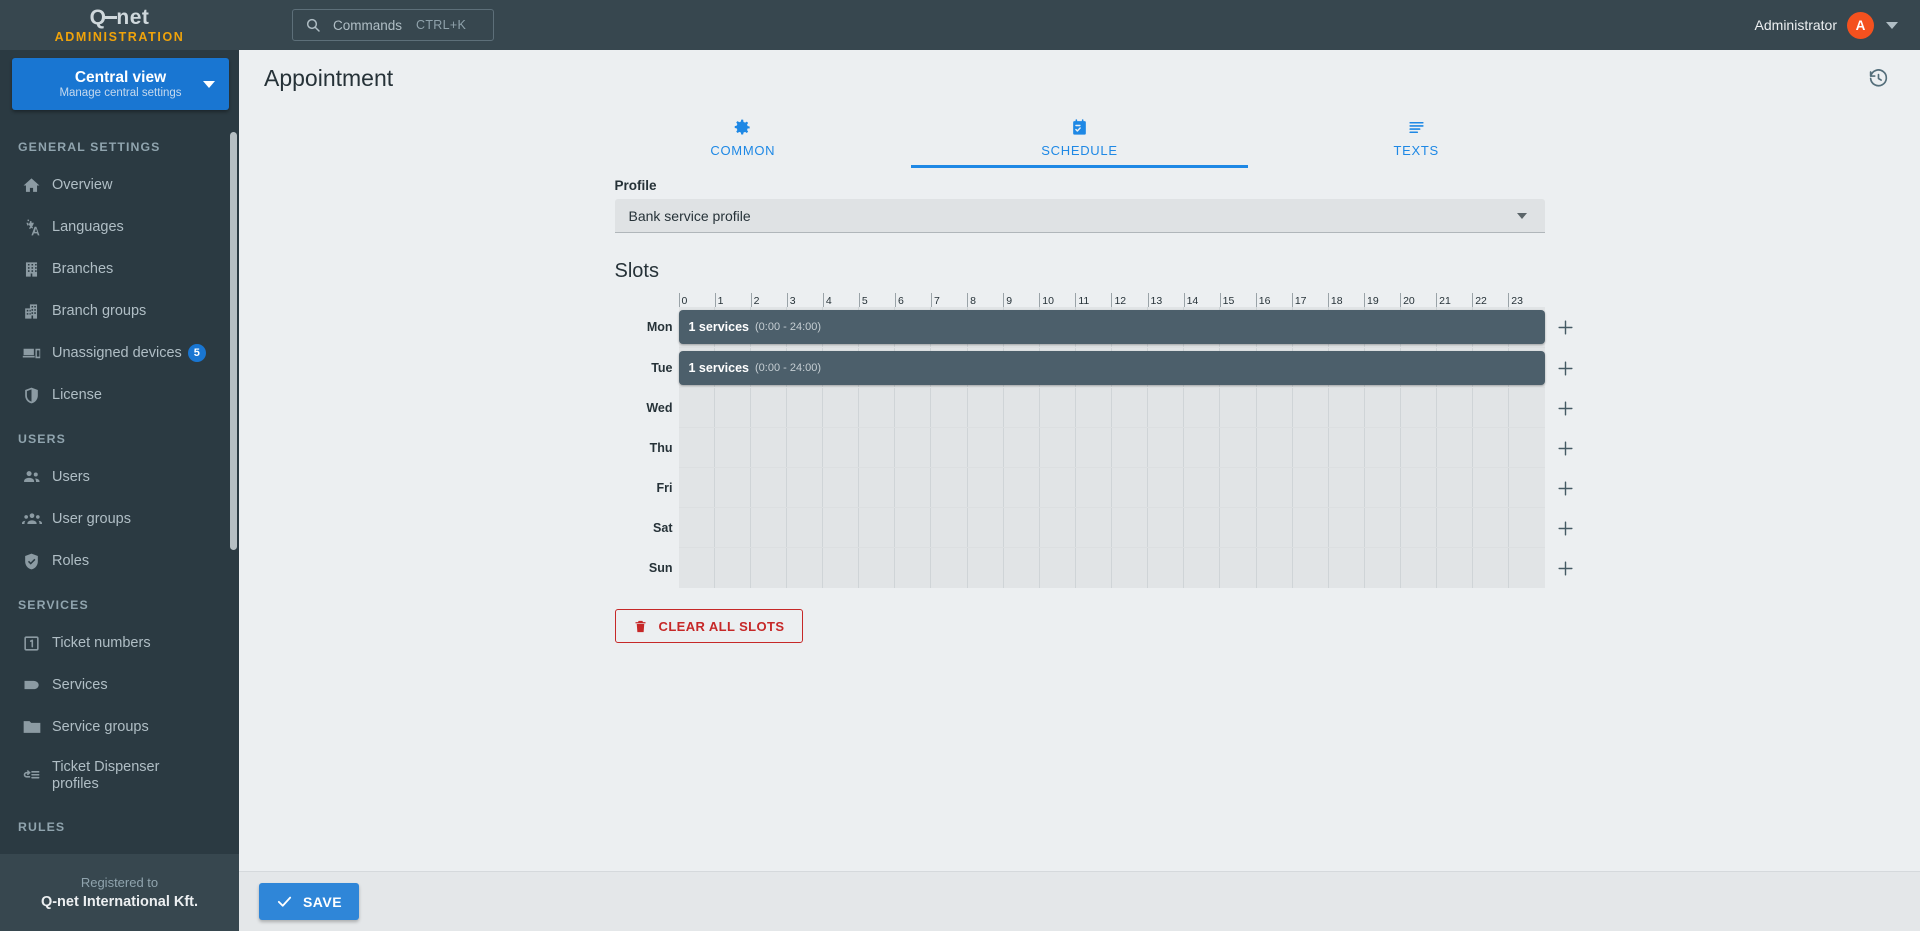  Describe the element at coordinates (1826, 25) in the screenshot. I see `user-menu: Administrator A` at that location.